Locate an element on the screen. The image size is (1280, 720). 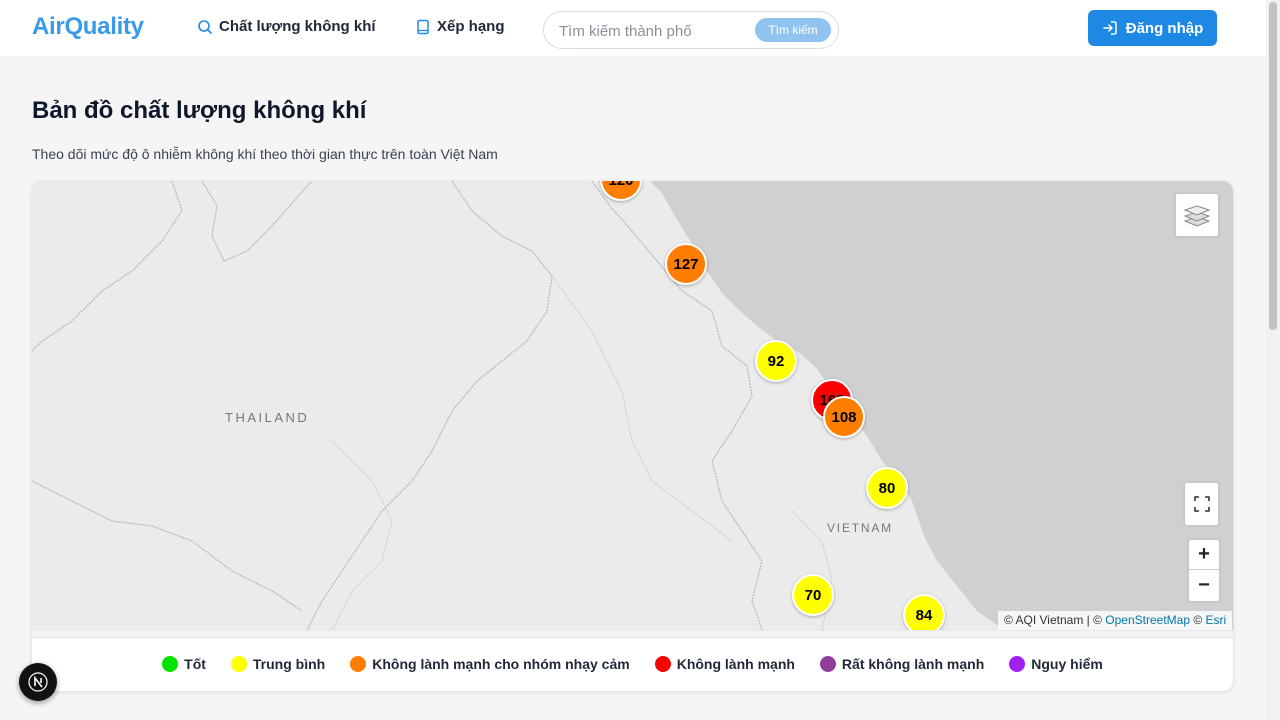
legend-label: Không lành mạnh cho nhóm nhạy cảm is located at coordinates (501, 664).